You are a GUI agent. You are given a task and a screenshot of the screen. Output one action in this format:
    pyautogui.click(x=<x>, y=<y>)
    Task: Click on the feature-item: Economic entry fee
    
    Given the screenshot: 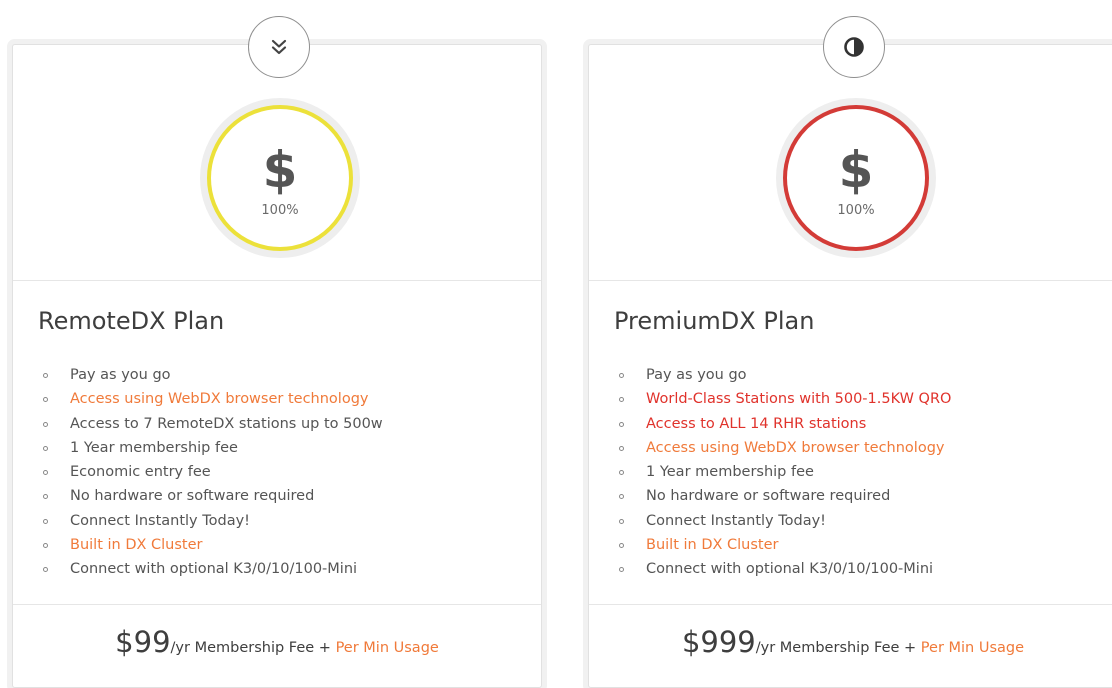 What is the action you would take?
    pyautogui.click(x=213, y=472)
    